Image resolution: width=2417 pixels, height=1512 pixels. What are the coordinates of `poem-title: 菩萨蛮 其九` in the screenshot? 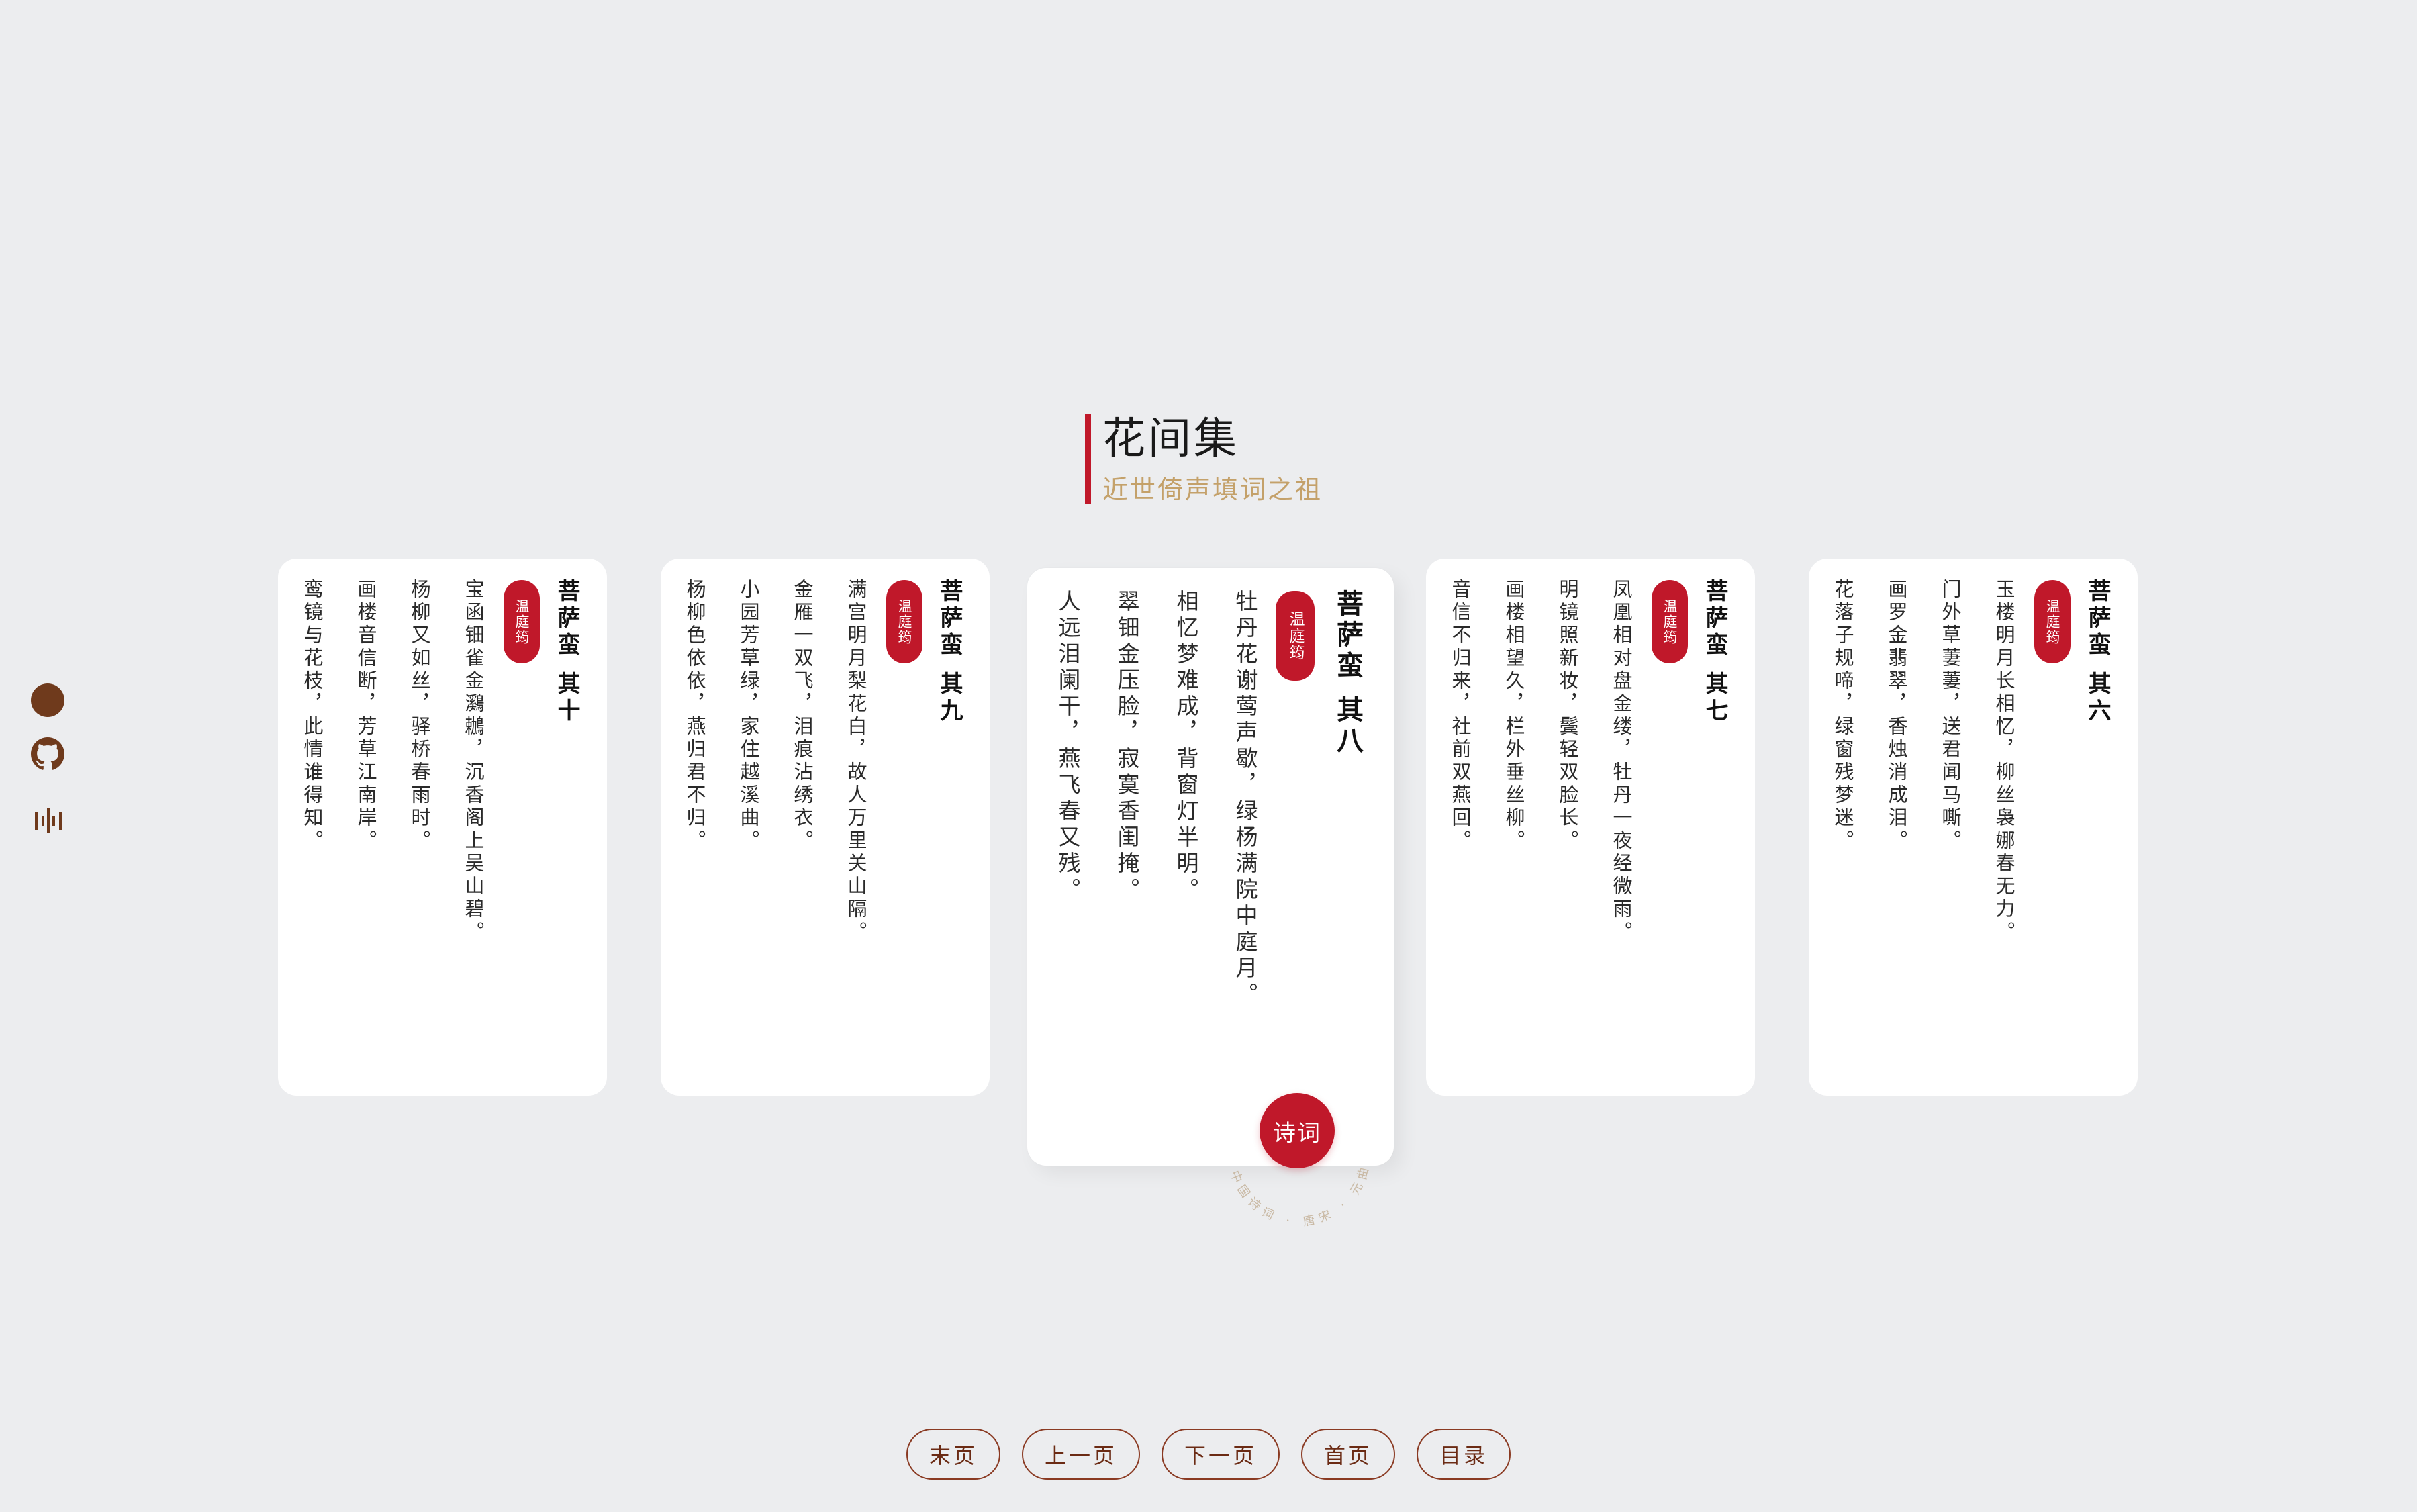 It's located at (950, 652).